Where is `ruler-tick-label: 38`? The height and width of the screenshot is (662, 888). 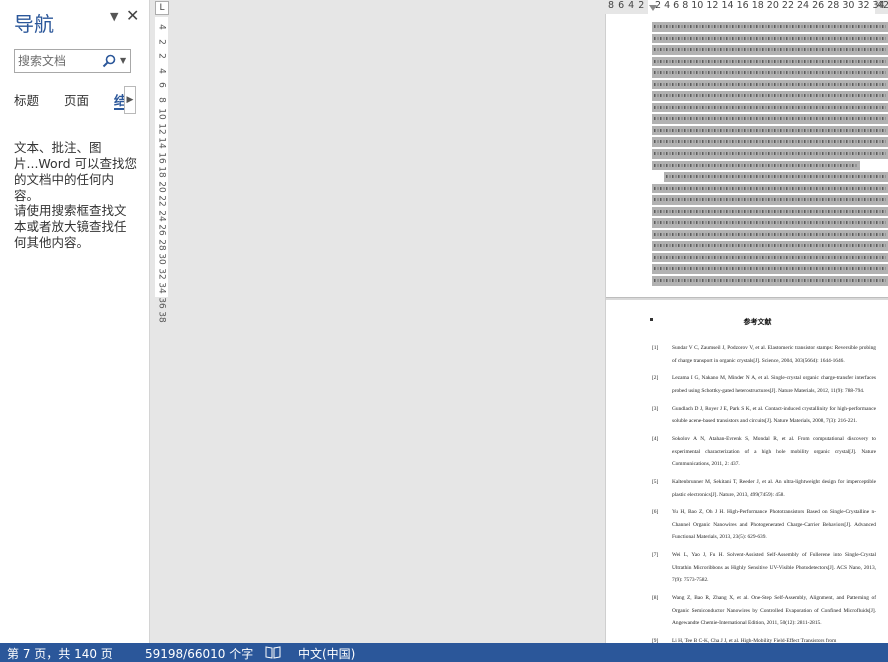 ruler-tick-label: 38 is located at coordinates (161, 317).